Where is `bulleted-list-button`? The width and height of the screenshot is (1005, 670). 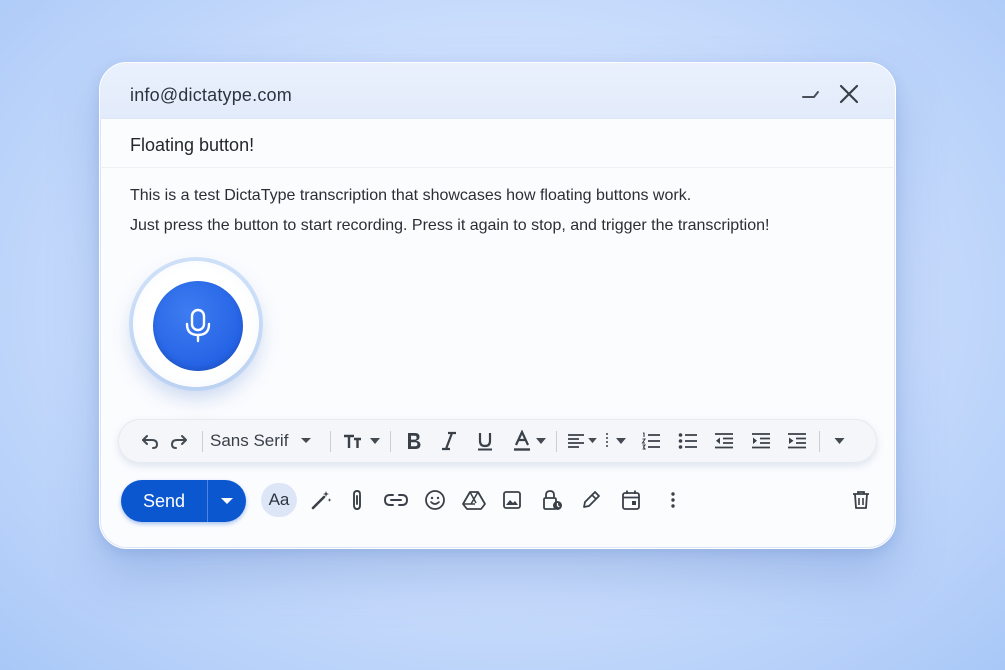
bulleted-list-button is located at coordinates (688, 441).